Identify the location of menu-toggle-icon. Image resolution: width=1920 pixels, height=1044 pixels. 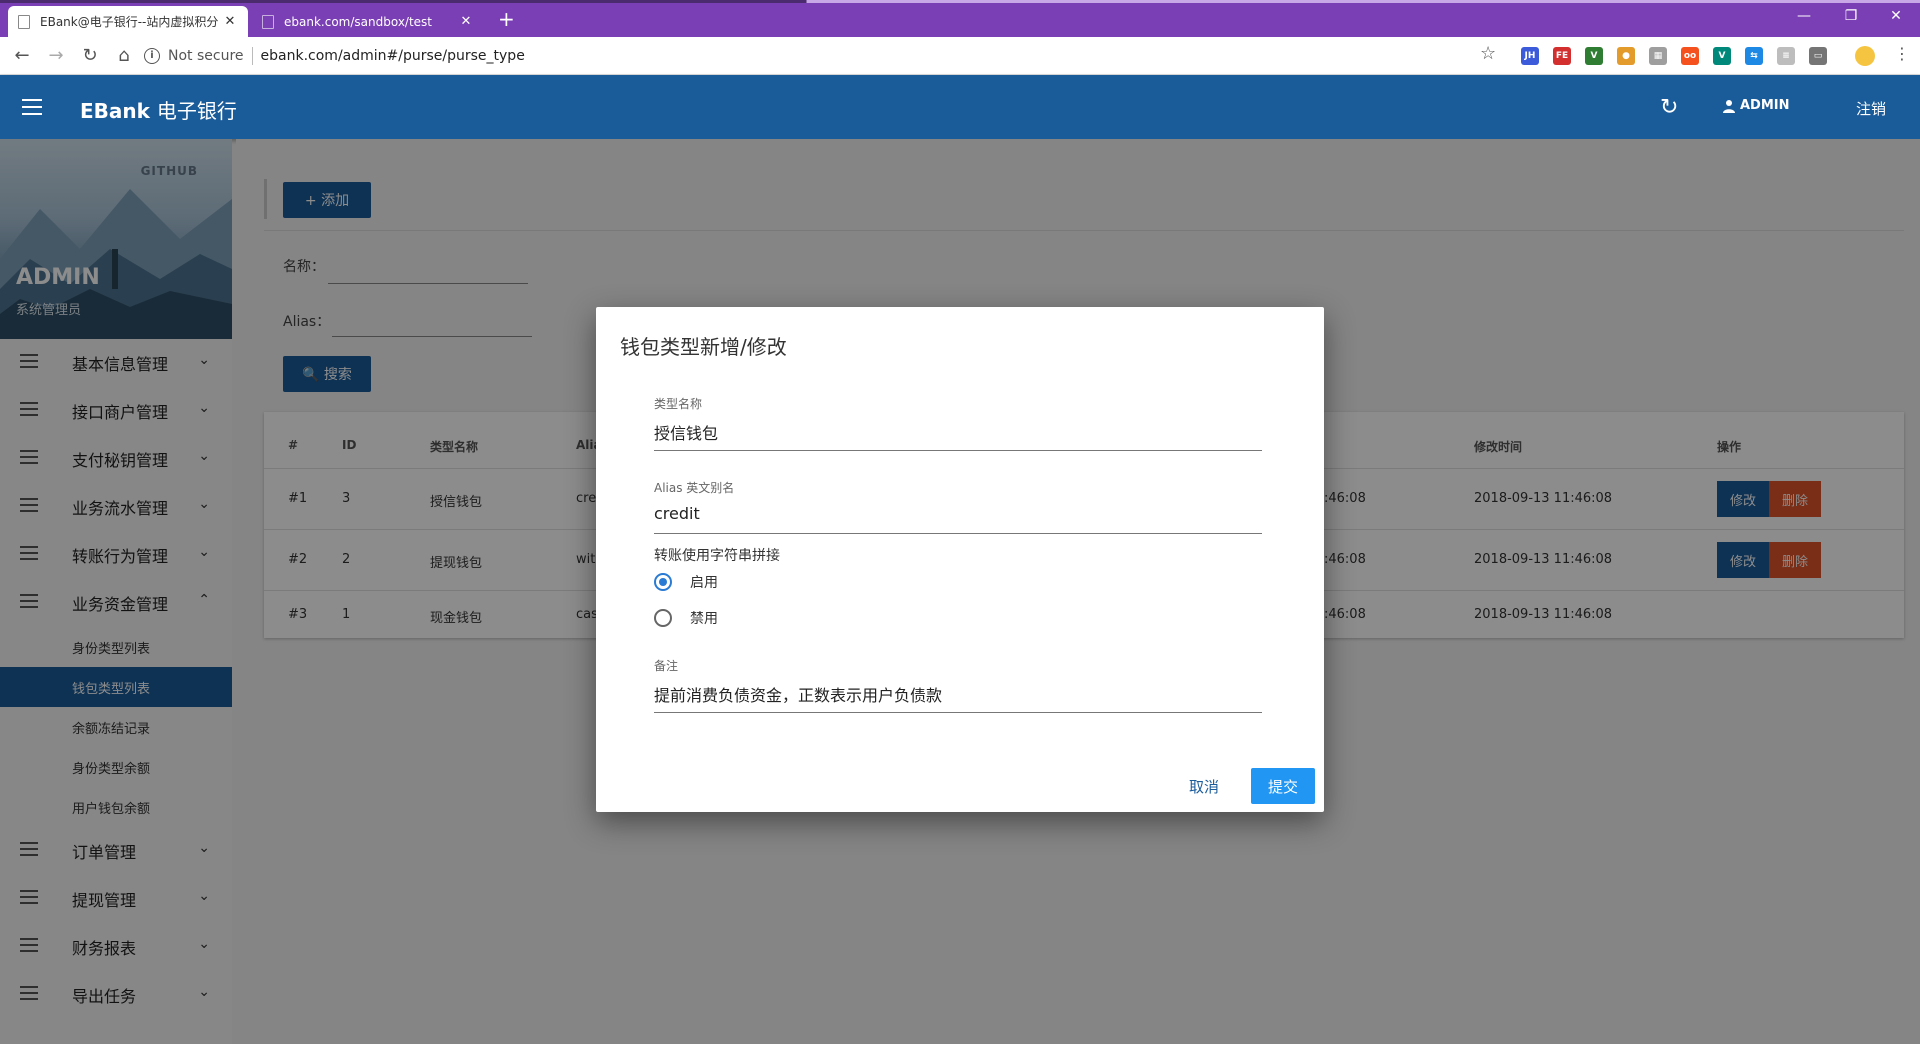
(32, 107).